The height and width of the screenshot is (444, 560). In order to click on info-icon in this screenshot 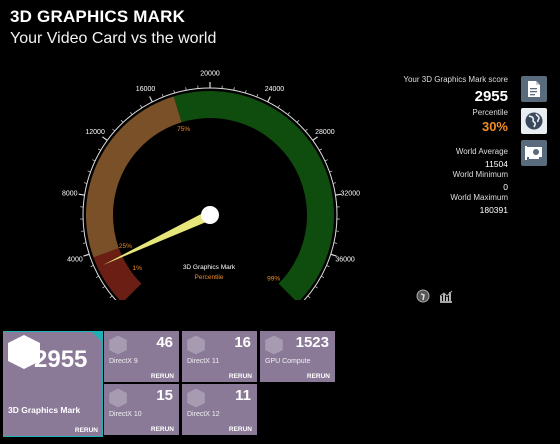, I will do `click(423, 296)`.